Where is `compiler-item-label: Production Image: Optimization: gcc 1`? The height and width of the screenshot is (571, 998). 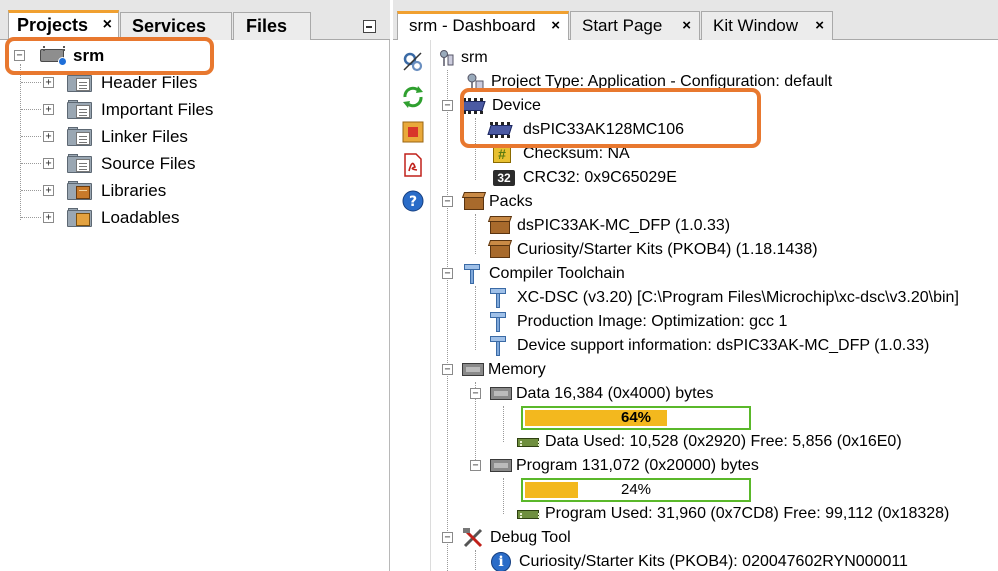
compiler-item-label: Production Image: Optimization: gcc 1 is located at coordinates (652, 321).